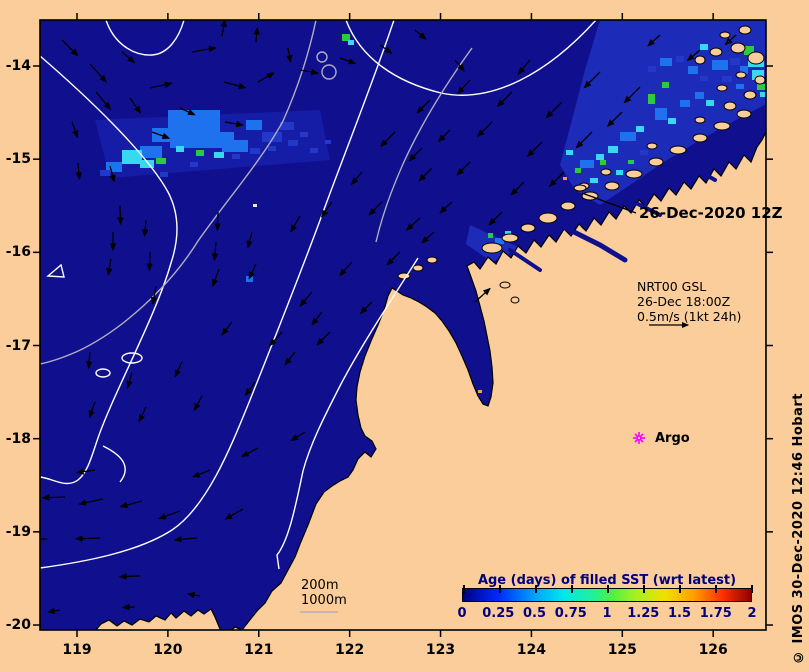  I want to click on colorbar-tick-label: 1, so click(607, 613).